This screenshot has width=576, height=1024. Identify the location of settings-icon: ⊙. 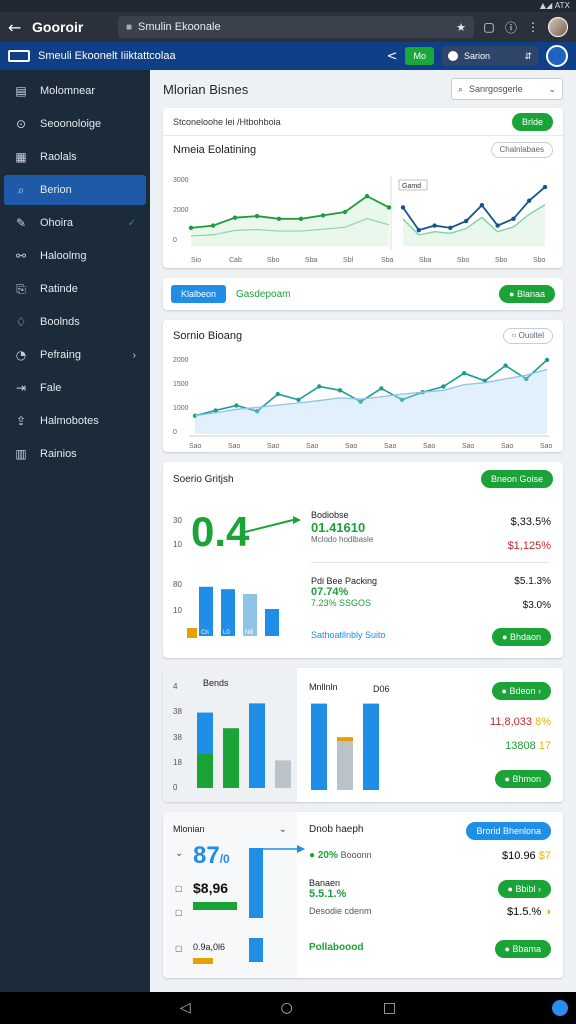
(21, 124).